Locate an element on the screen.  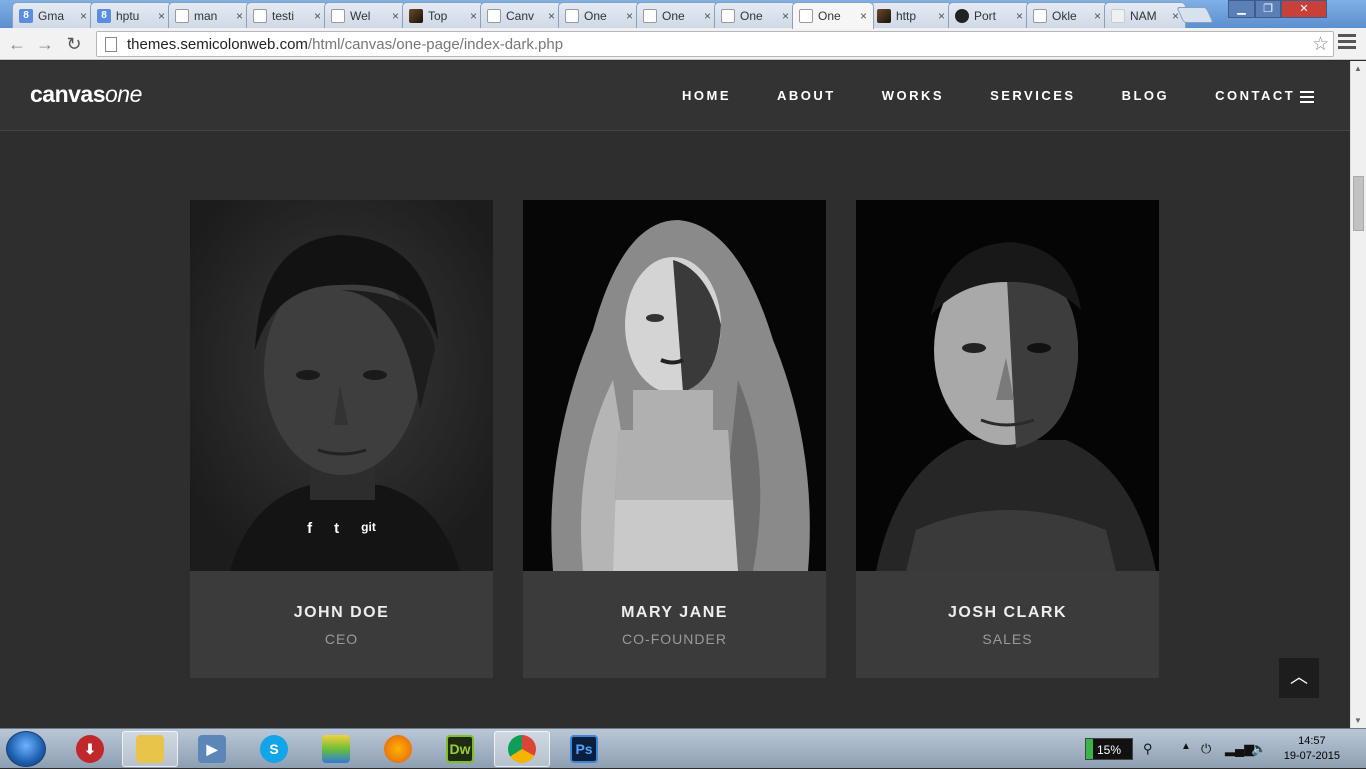
taskbar-app: ▶ is located at coordinates (212, 749).